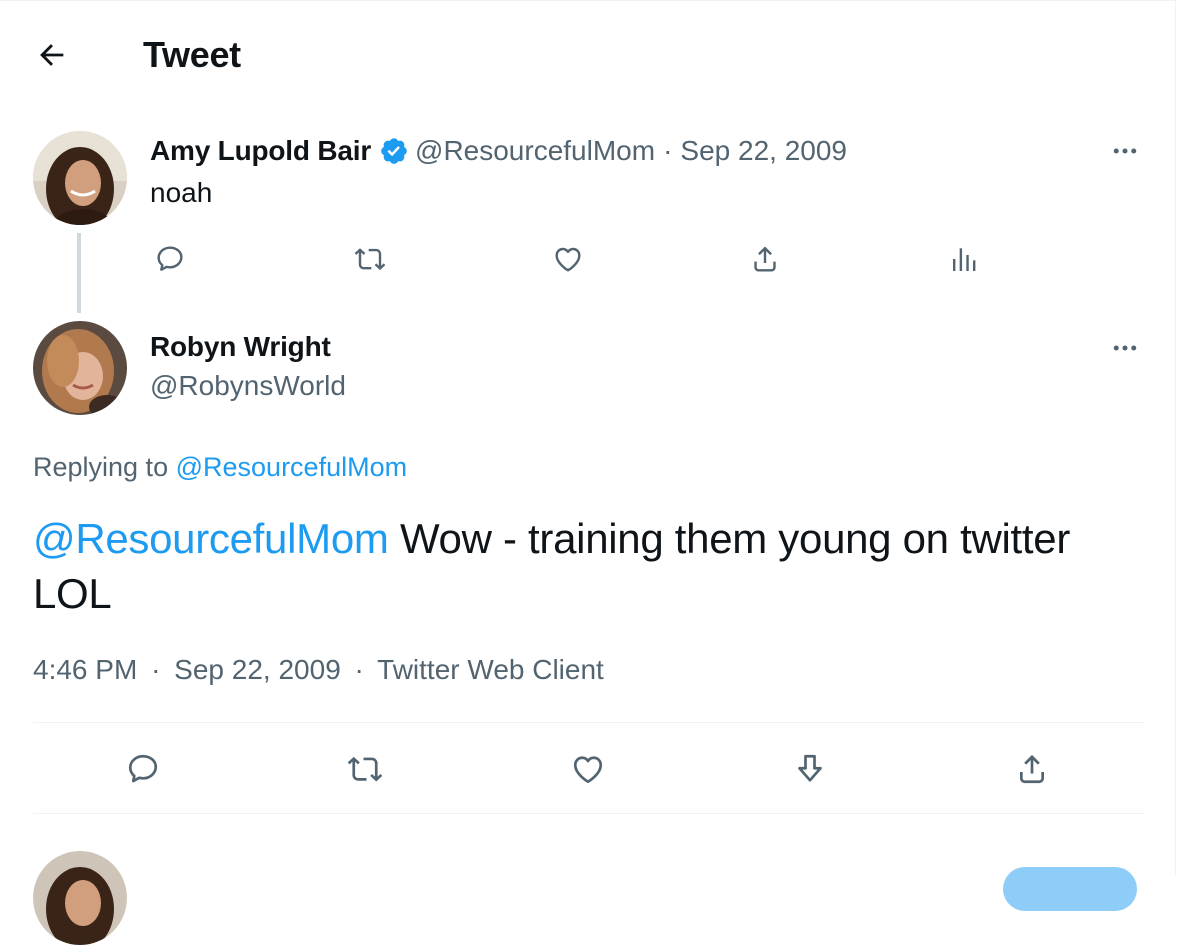 This screenshot has height=945, width=1200. What do you see at coordinates (291, 467) in the screenshot?
I see `replying-to-link: @ResourcefulMom` at bounding box center [291, 467].